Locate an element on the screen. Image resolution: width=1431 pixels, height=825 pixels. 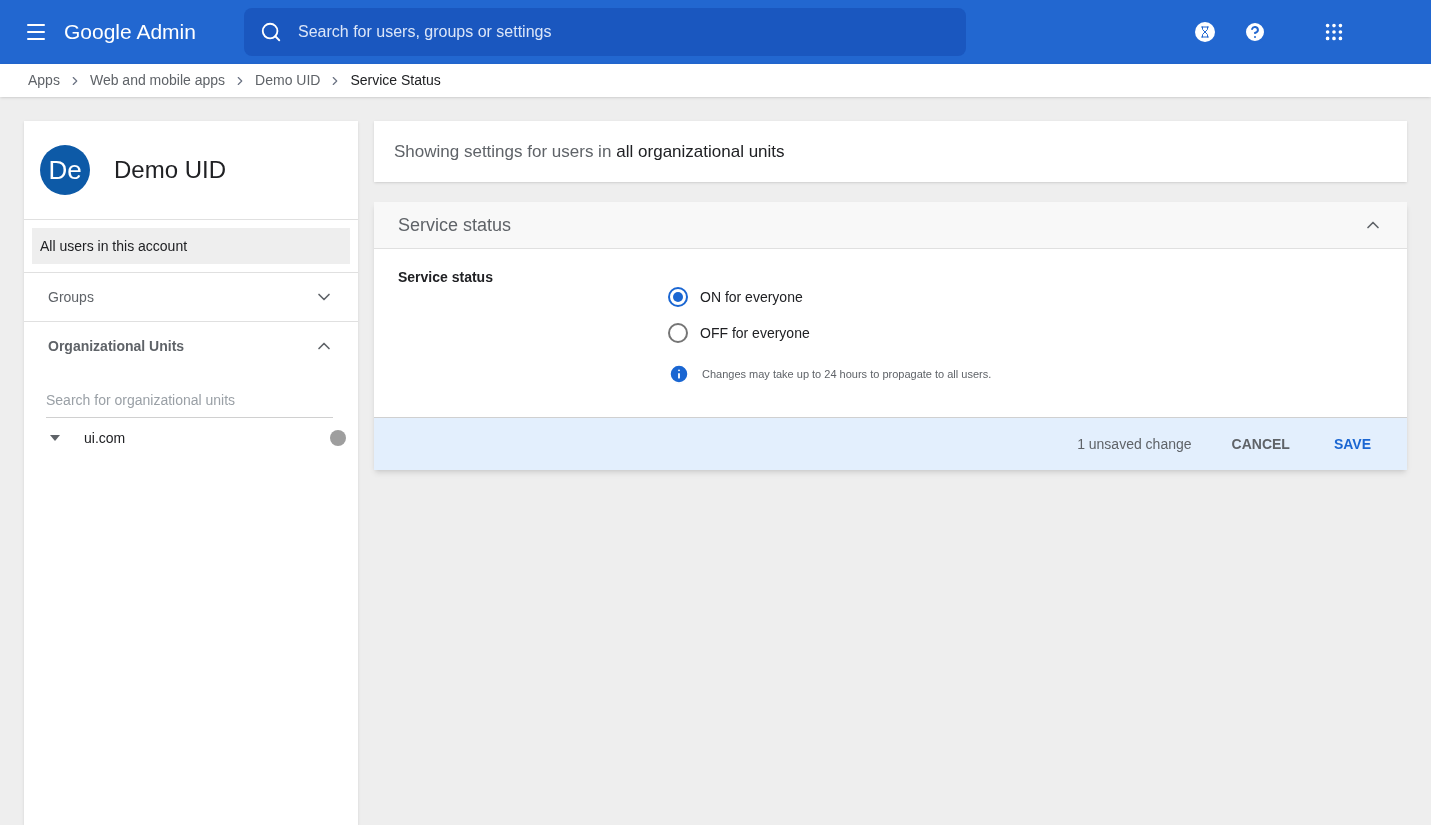
breadcrumb-link: Apps is located at coordinates (44, 80).